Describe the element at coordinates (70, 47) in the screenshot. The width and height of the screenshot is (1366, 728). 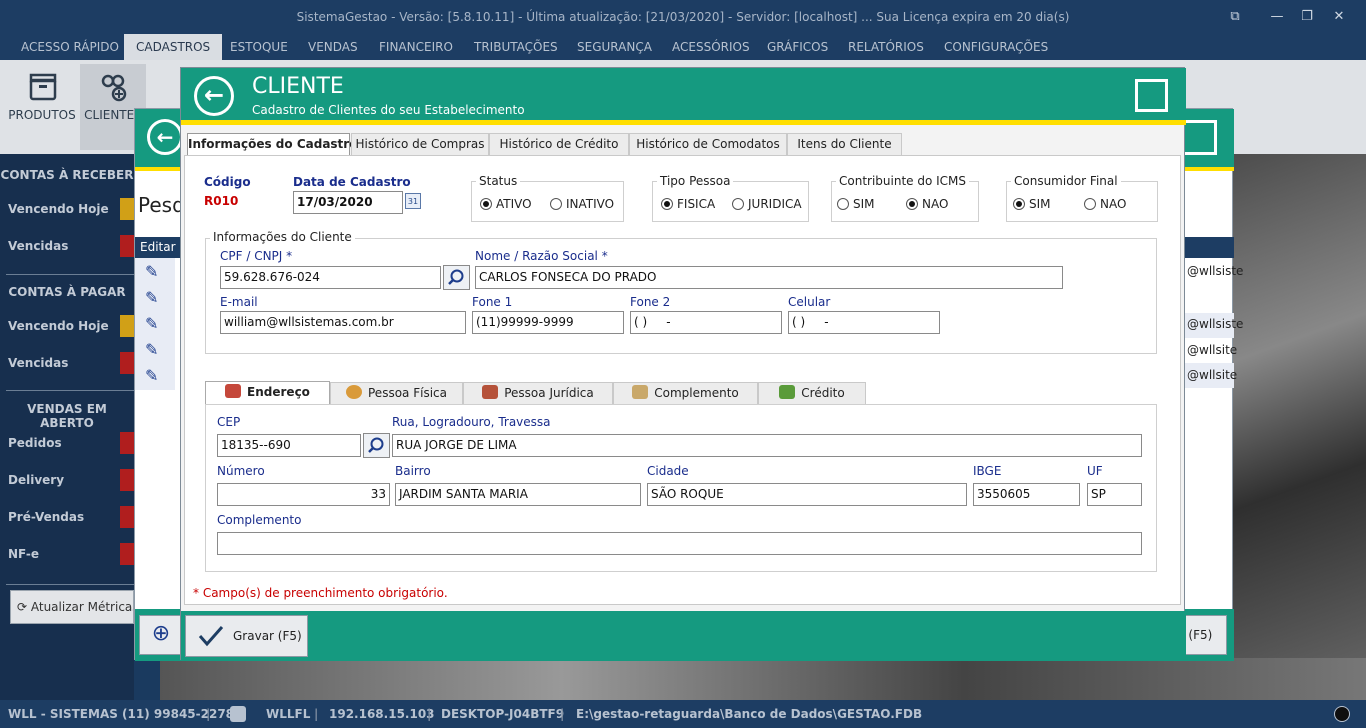
I see `menu-acesso-rapido: ACESSO RÁPIDO` at that location.